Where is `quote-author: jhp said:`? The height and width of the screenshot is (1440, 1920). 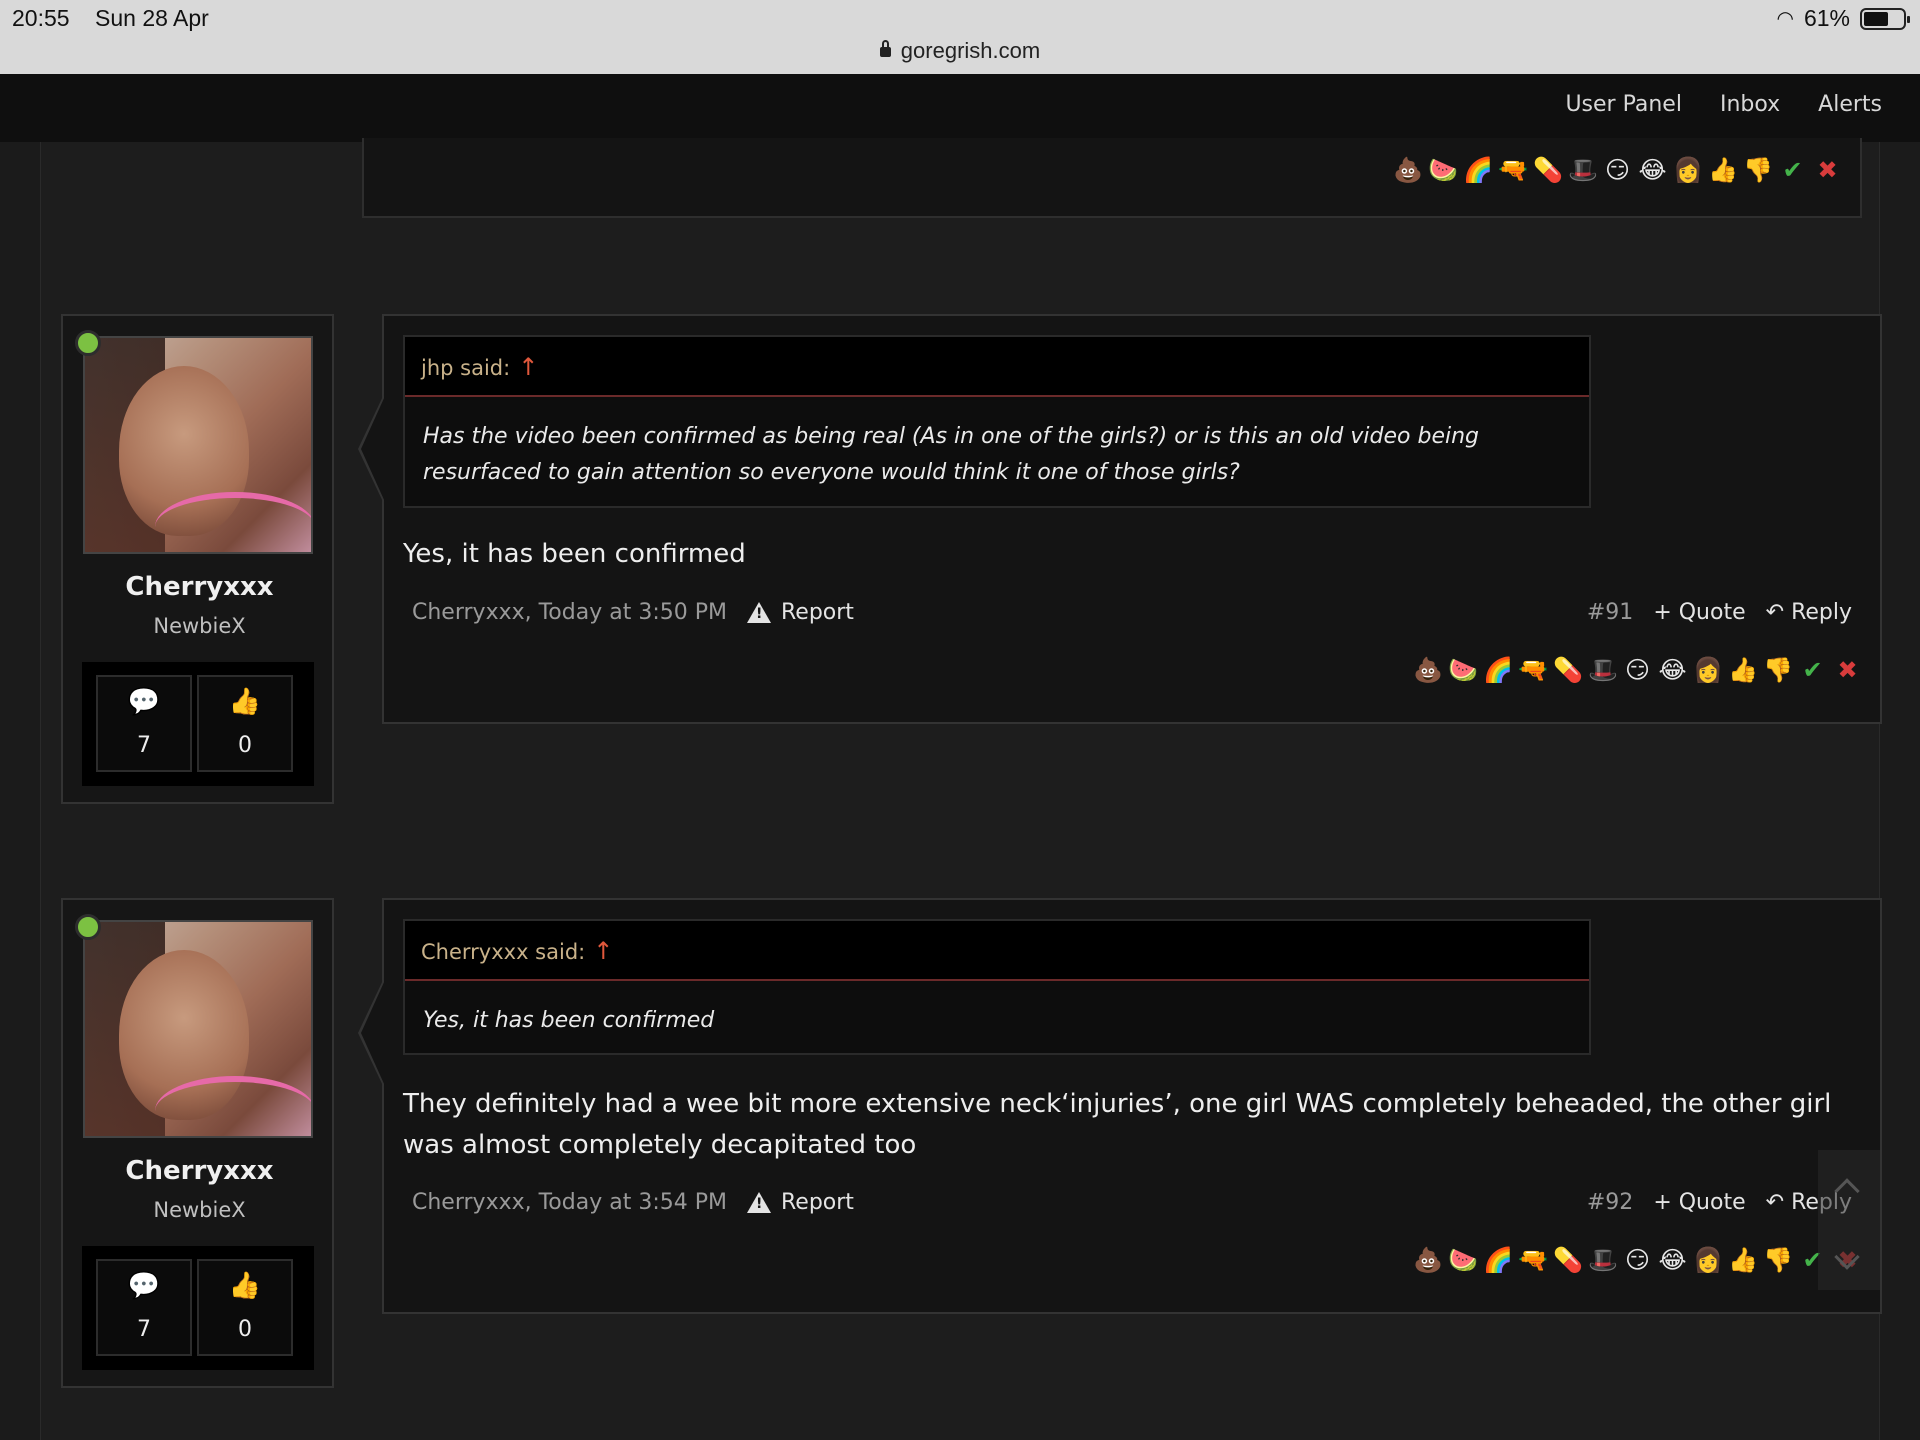 quote-author: jhp said: is located at coordinates (466, 368).